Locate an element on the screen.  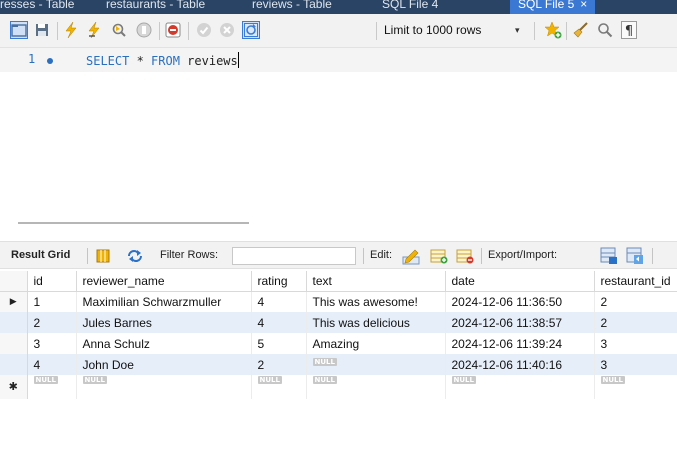
refresh-button is located at coordinates (135, 256).